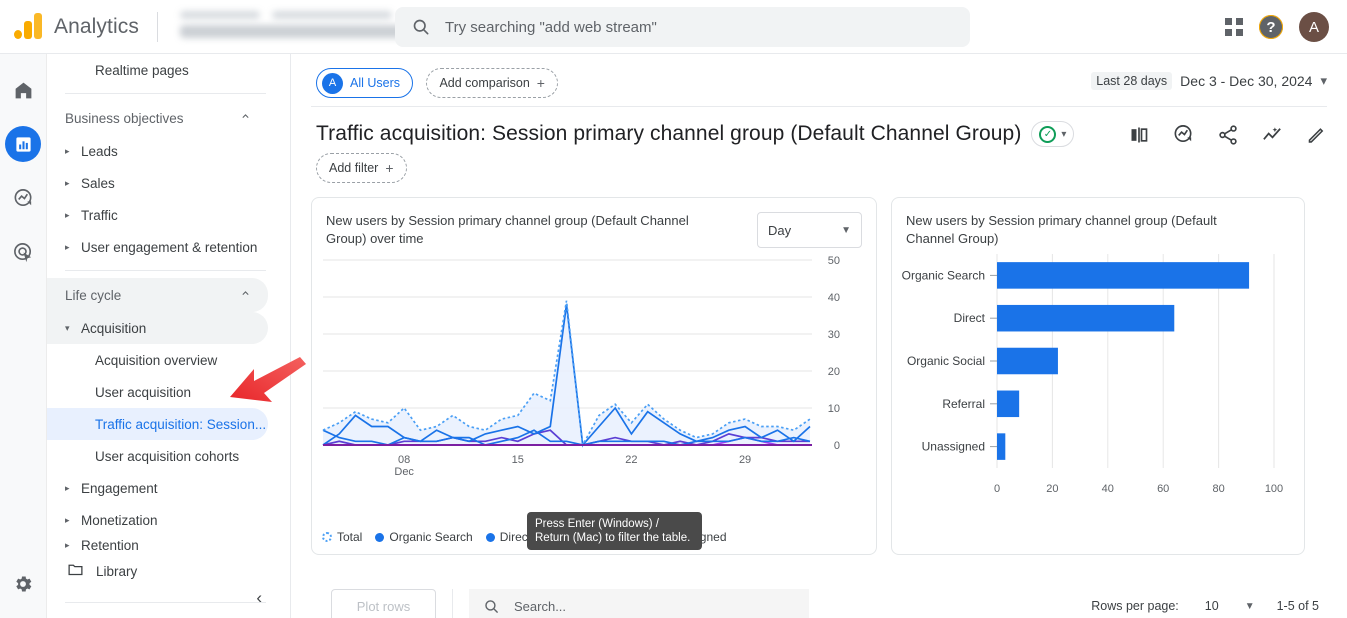 The image size is (1347, 618). What do you see at coordinates (682, 27) in the screenshot?
I see `global-search-input: Try searching "add web stream"` at bounding box center [682, 27].